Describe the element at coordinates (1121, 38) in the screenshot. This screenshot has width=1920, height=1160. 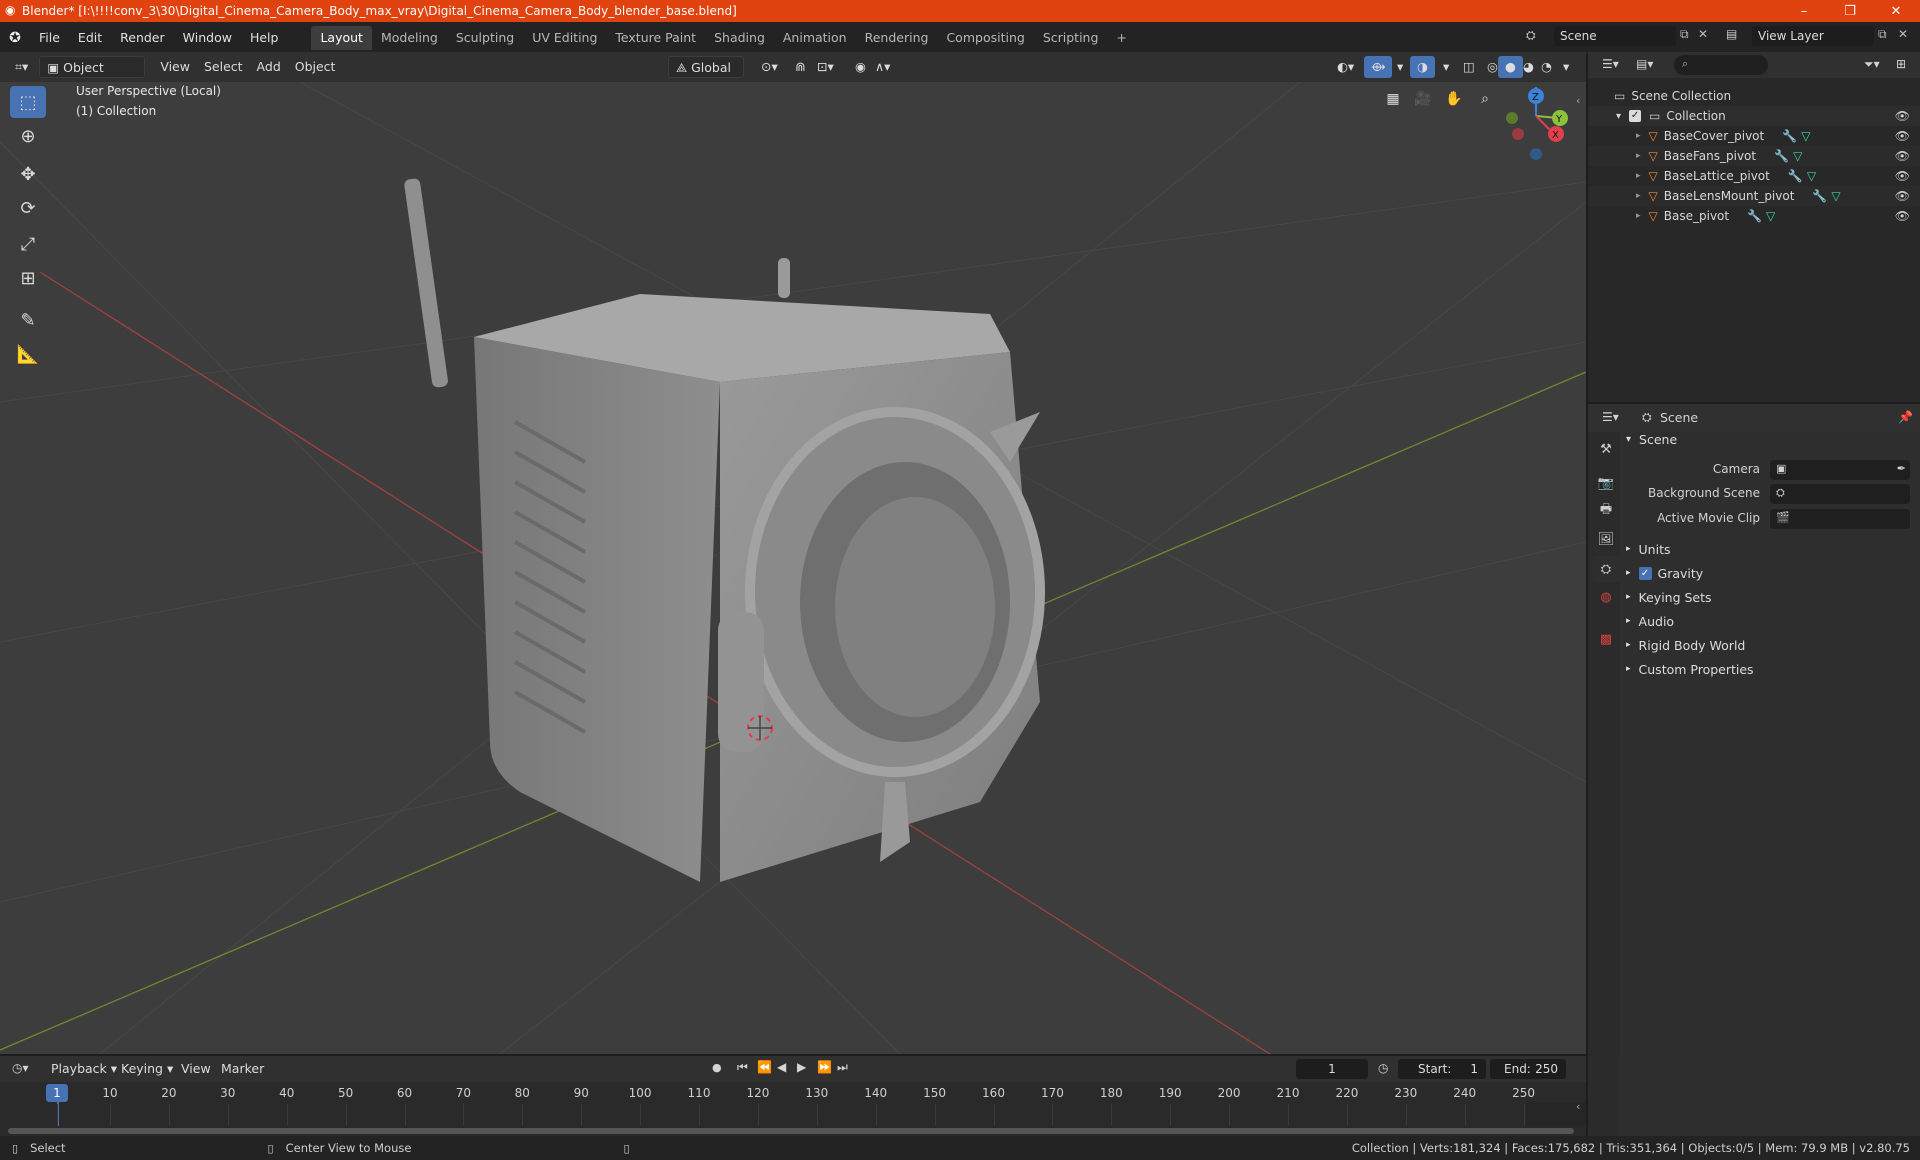
I see `add-workspace-button: +` at that location.